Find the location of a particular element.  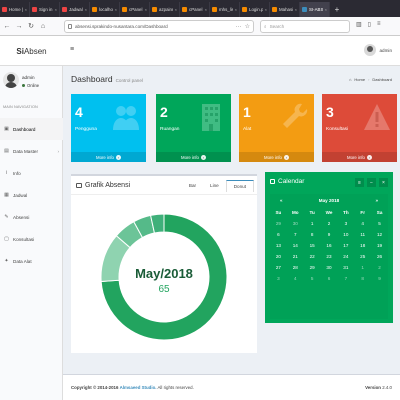

bookmark-star-icon: ☆ is located at coordinates (247, 26).